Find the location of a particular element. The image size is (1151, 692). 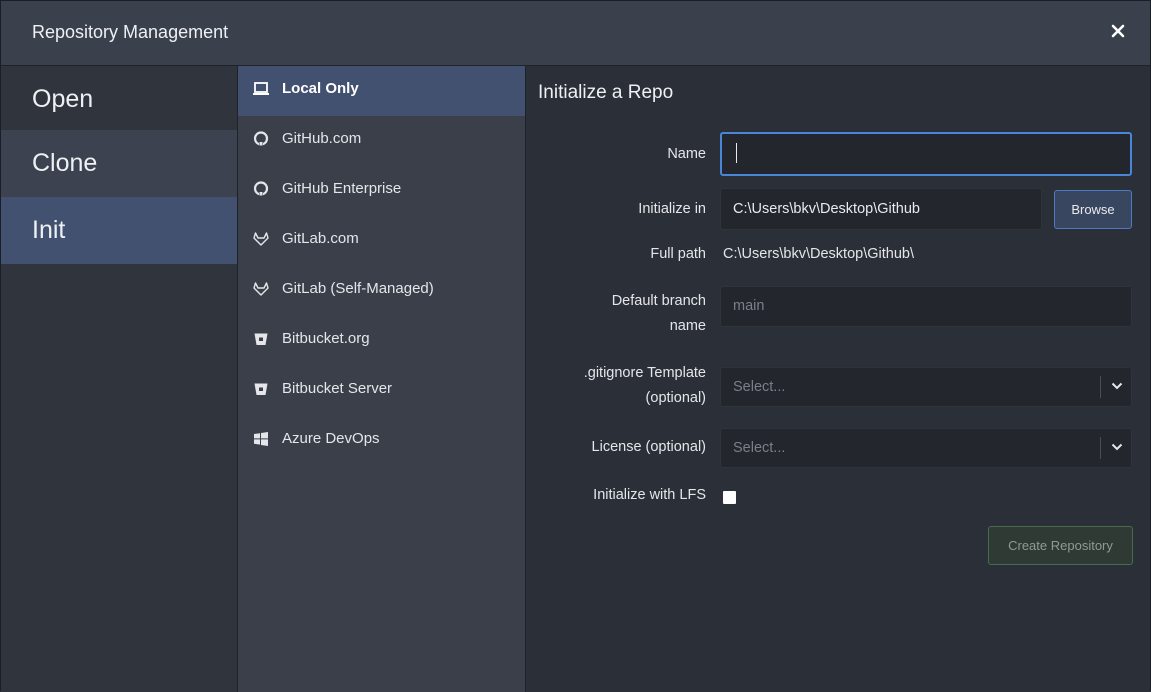

mode-open: Open is located at coordinates (119, 98).